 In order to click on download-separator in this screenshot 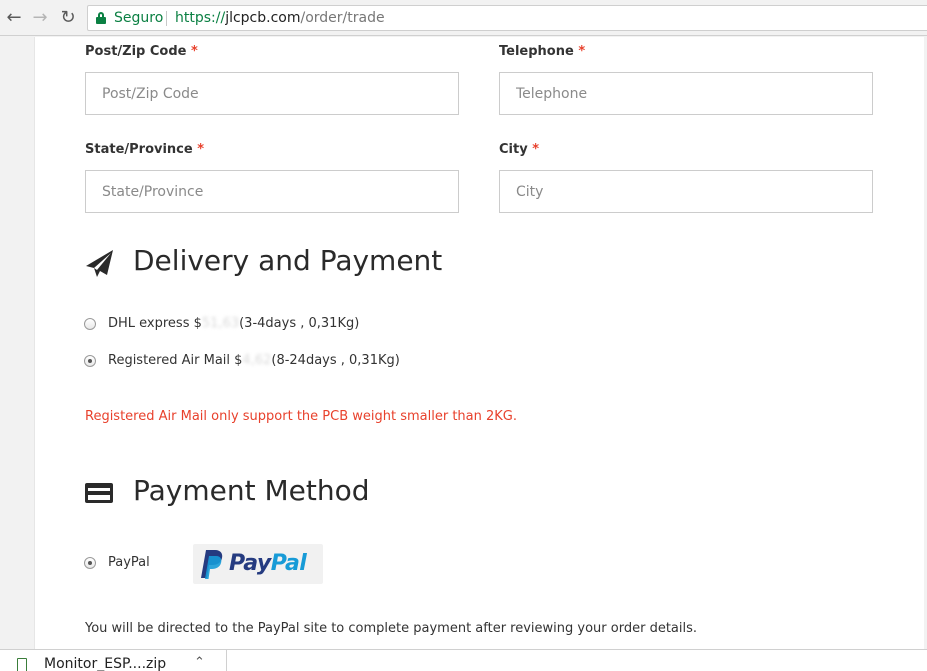, I will do `click(226, 660)`.